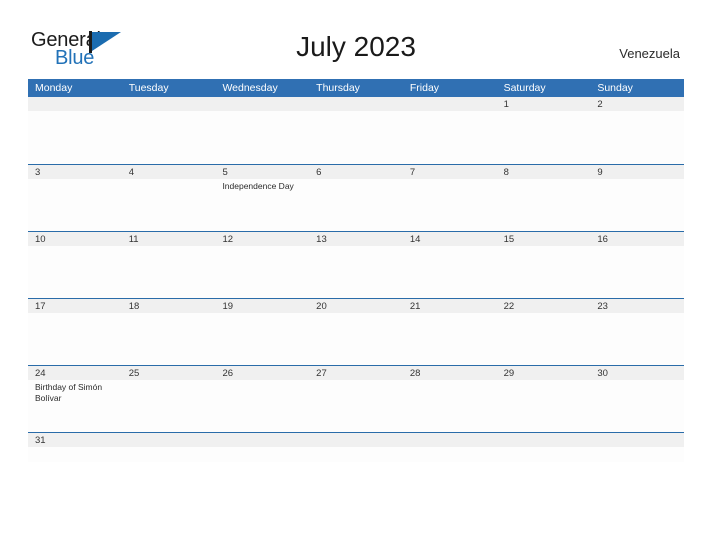  I want to click on day-cell: 16, so click(637, 265).